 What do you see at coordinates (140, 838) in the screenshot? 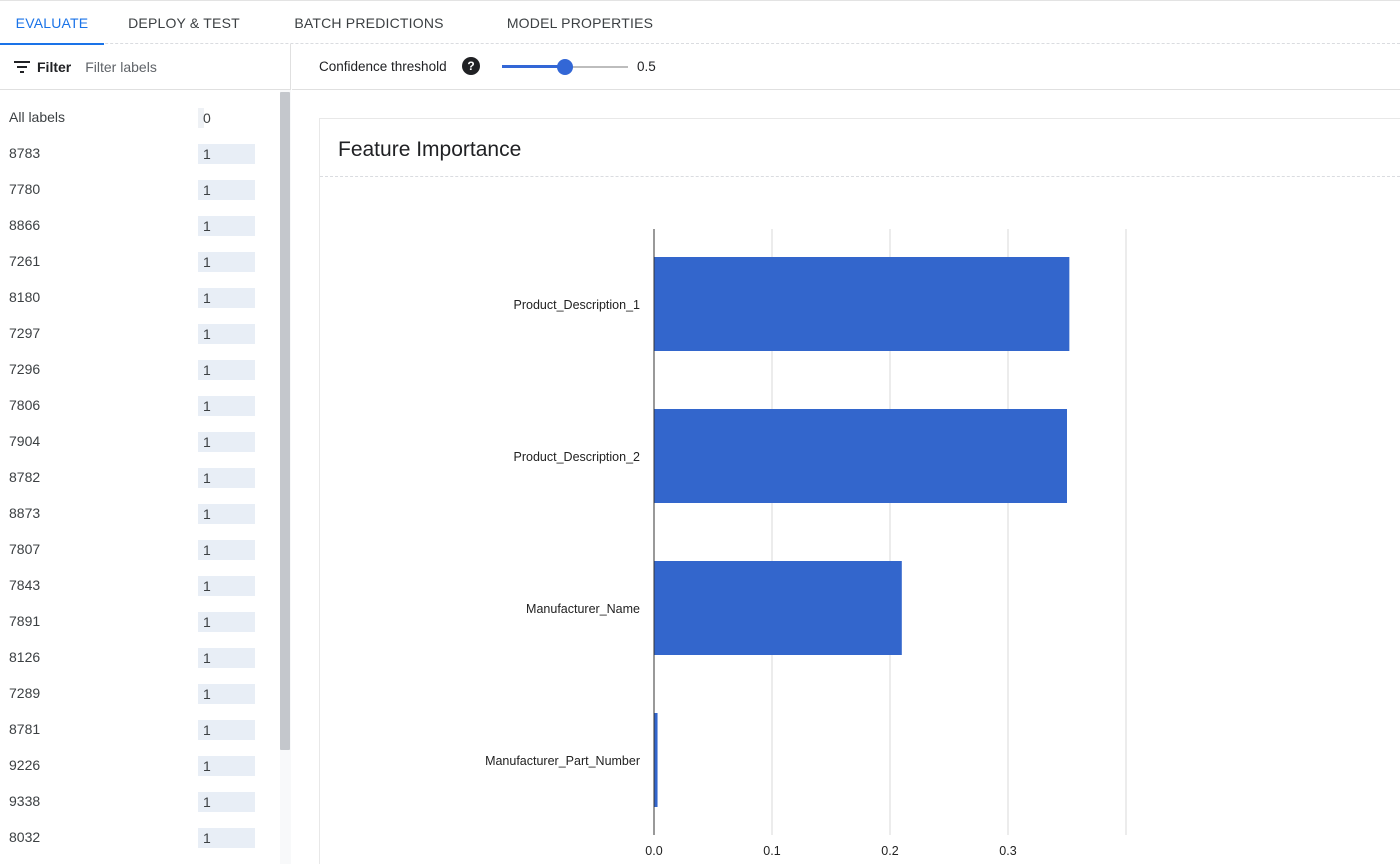
I see `label-row: 8032 1` at bounding box center [140, 838].